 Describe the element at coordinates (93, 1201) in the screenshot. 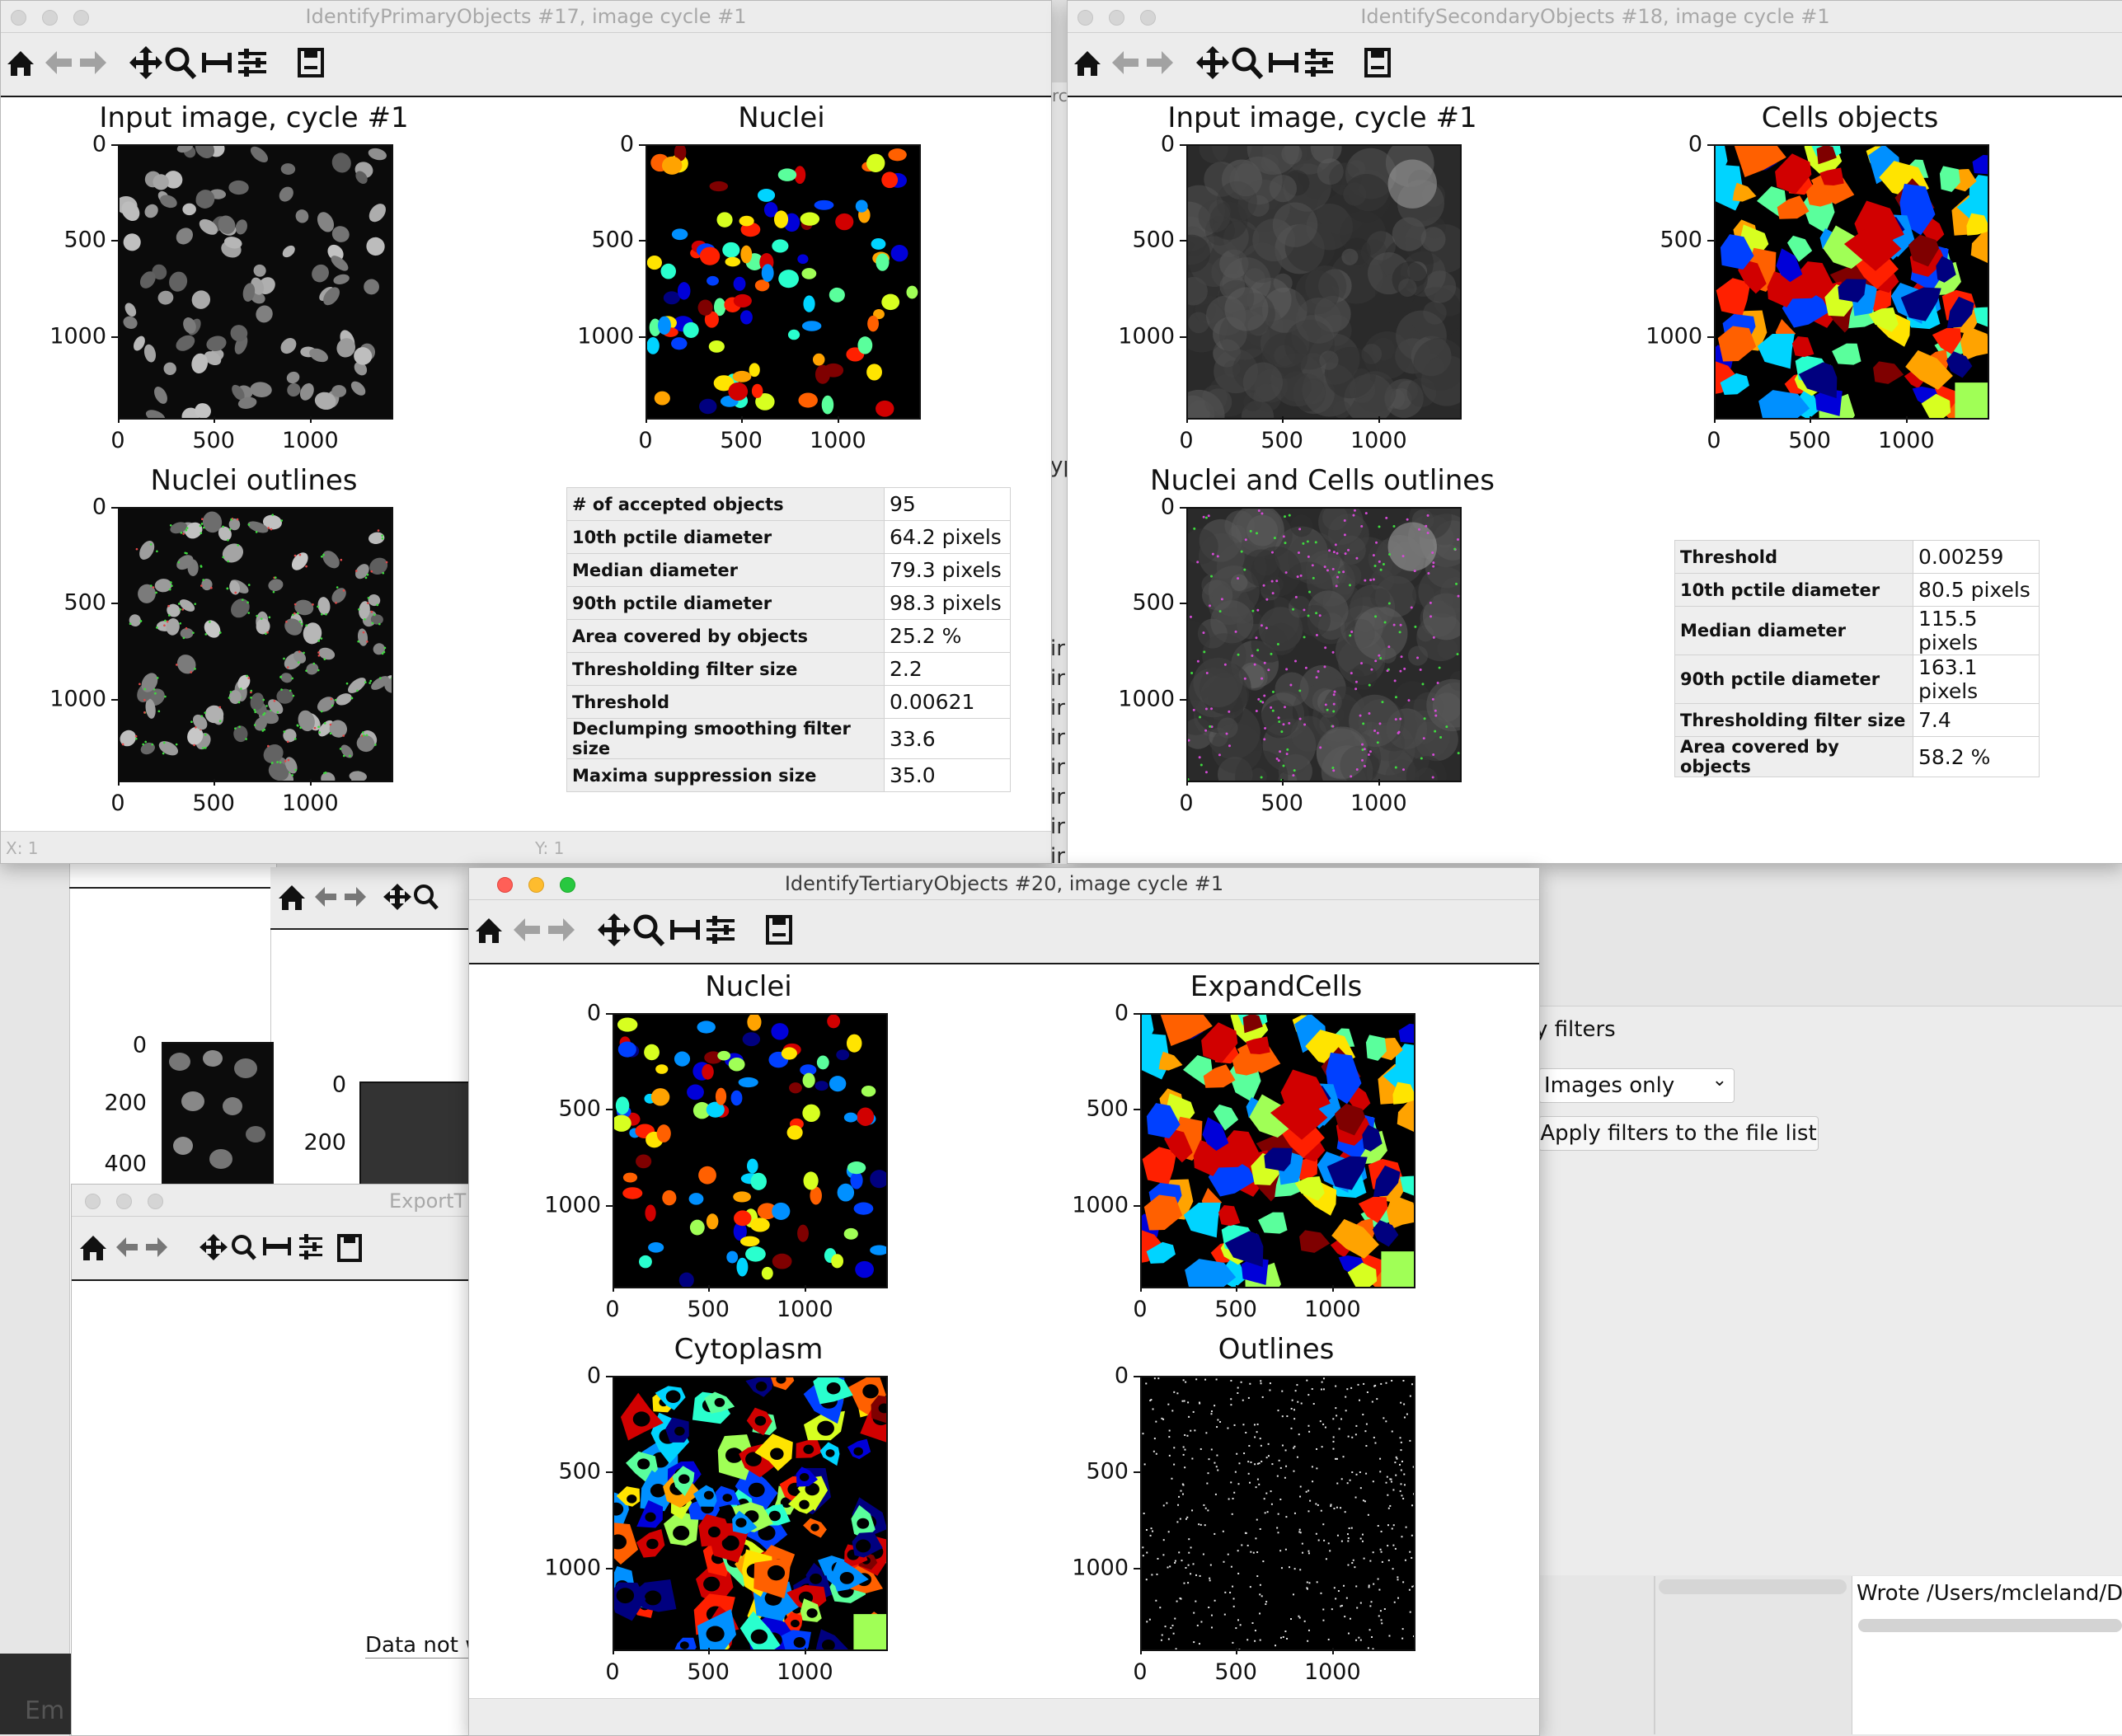

I see `close-button` at that location.